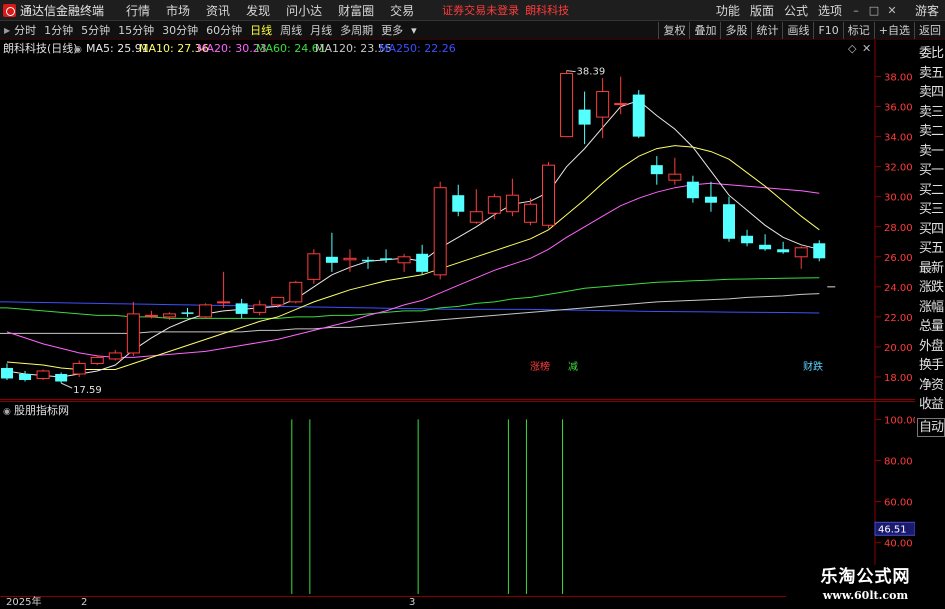 The width and height of the screenshot is (945, 609). I want to click on sidebar-item-bid-ratio: 委比, so click(931, 54).